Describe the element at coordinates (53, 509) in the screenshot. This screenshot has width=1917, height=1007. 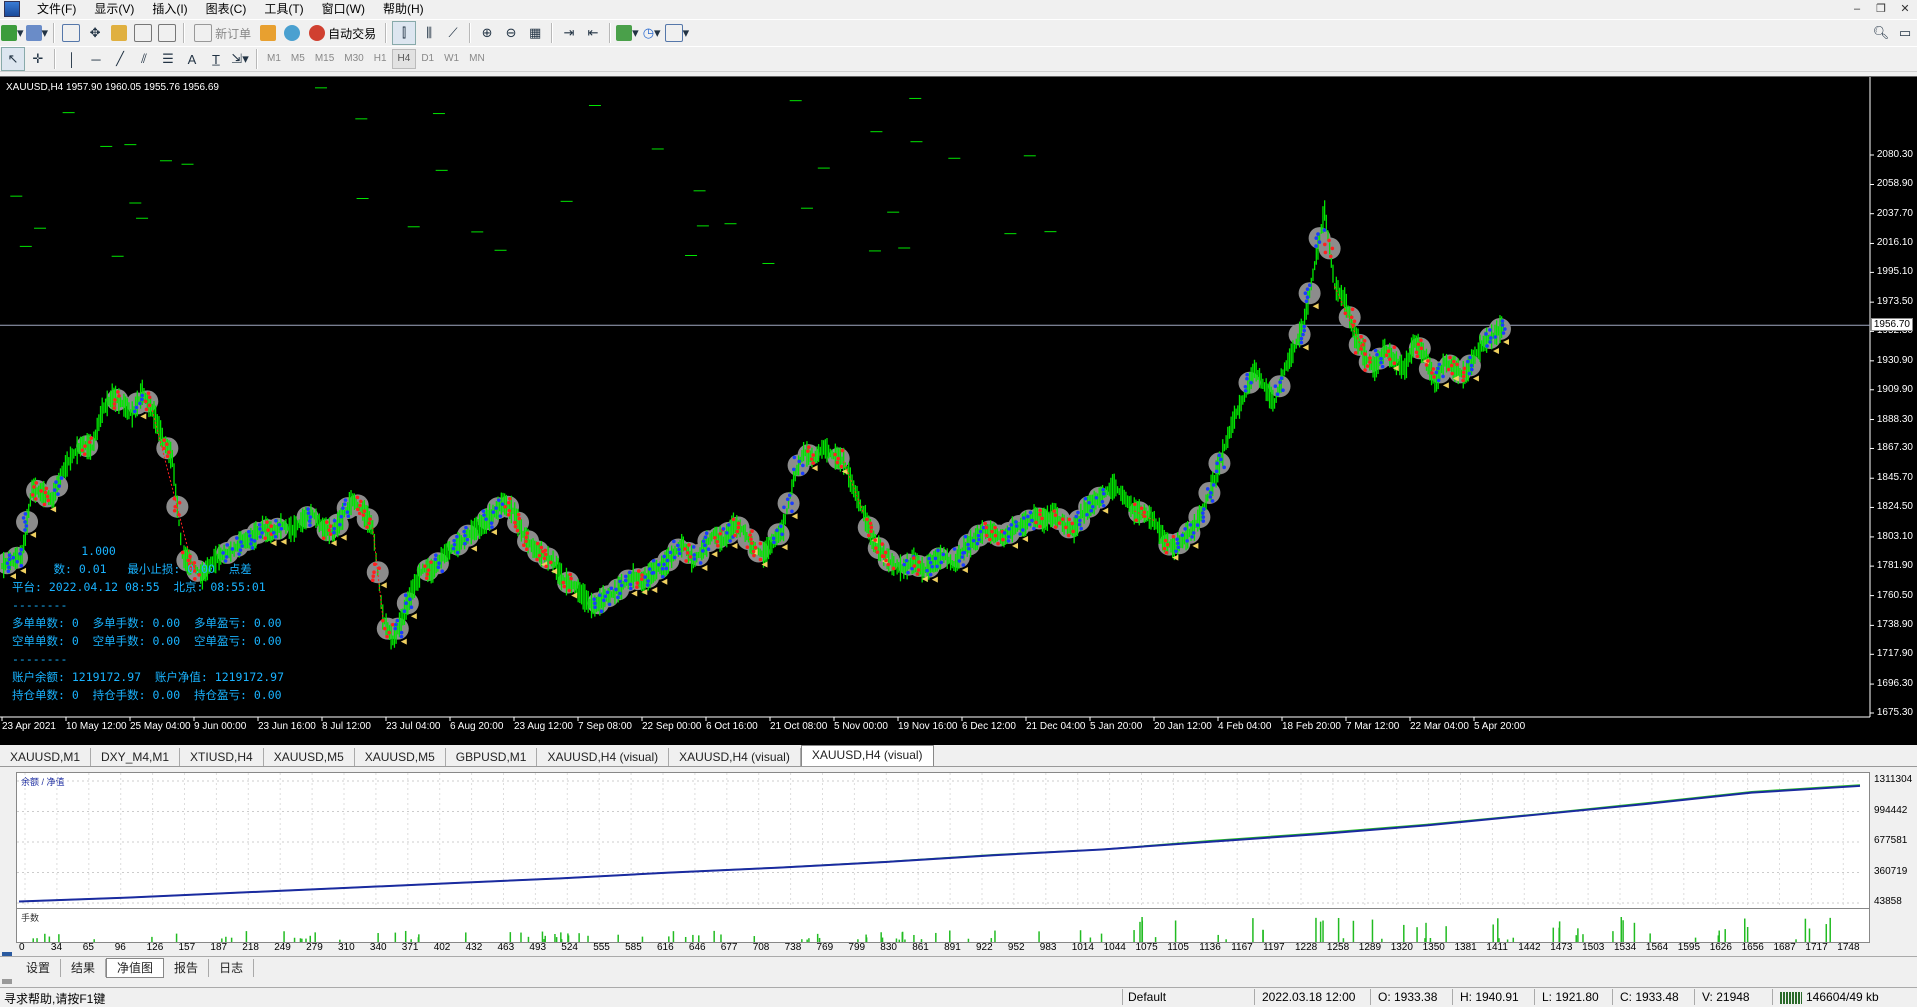
I see `close-arrow-marker` at that location.